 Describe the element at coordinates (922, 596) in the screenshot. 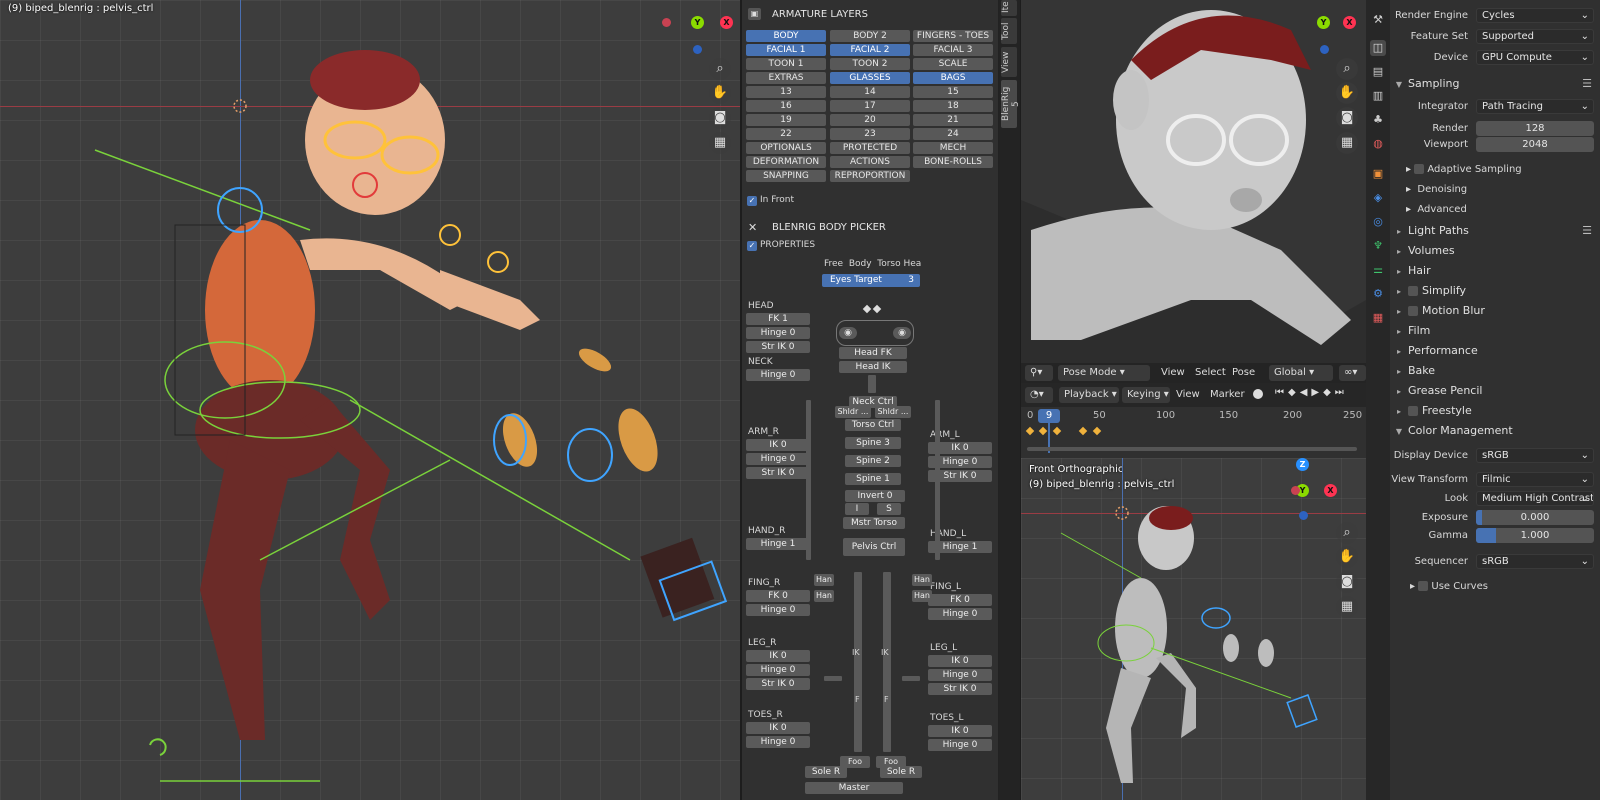

I see `hand-l-button-2: Han` at that location.